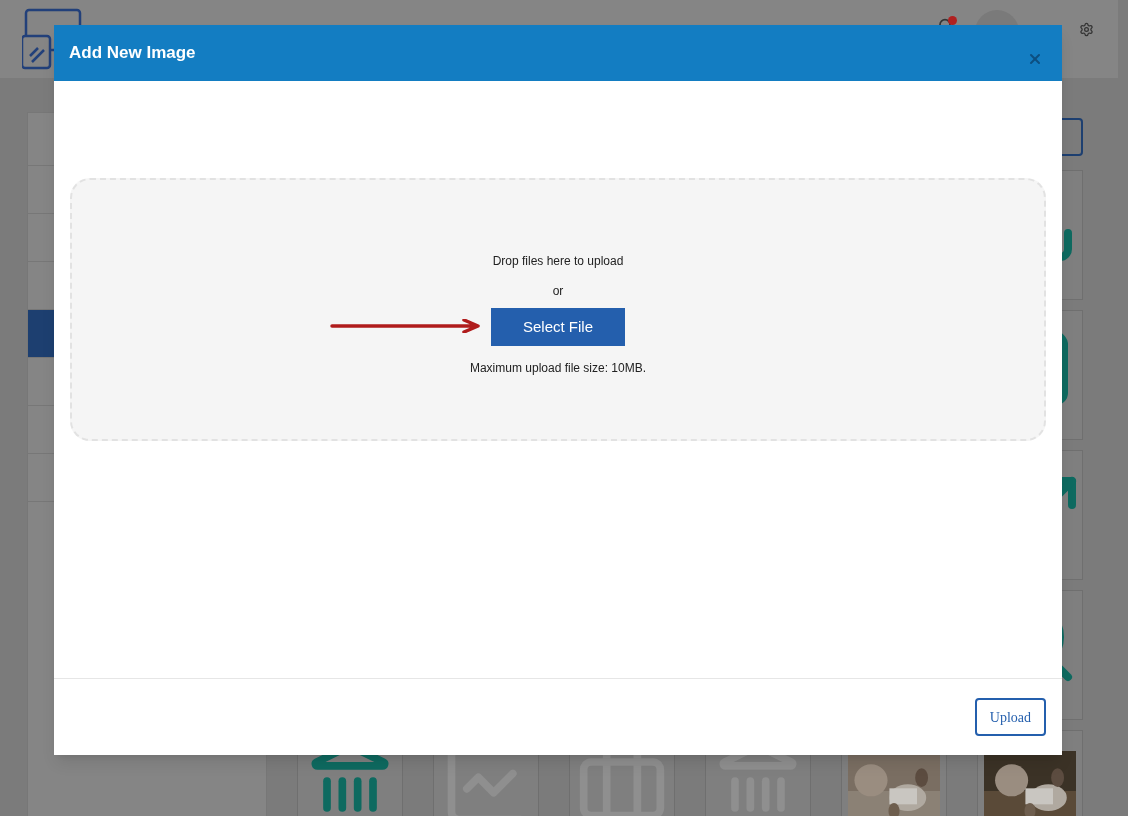 Image resolution: width=1128 pixels, height=816 pixels. I want to click on drop-hint: Drop files here to upload, so click(558, 261).